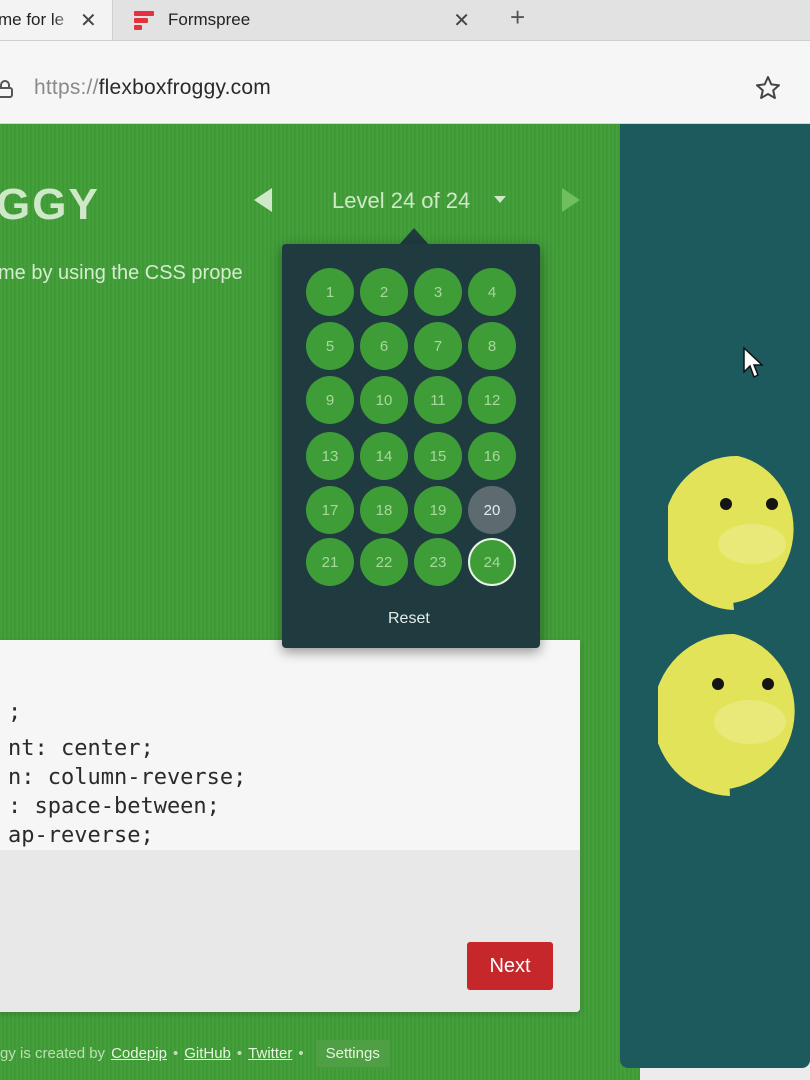  I want to click on level-button-20: 20, so click(492, 510).